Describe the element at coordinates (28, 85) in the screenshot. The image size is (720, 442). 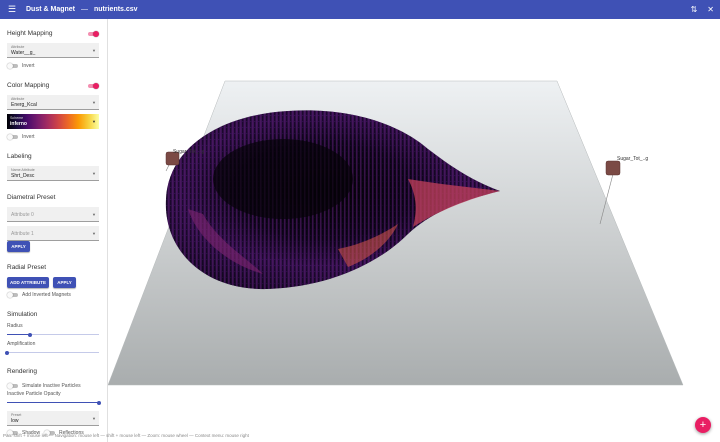
I see `color-mapping-title: Color Mapping` at that location.